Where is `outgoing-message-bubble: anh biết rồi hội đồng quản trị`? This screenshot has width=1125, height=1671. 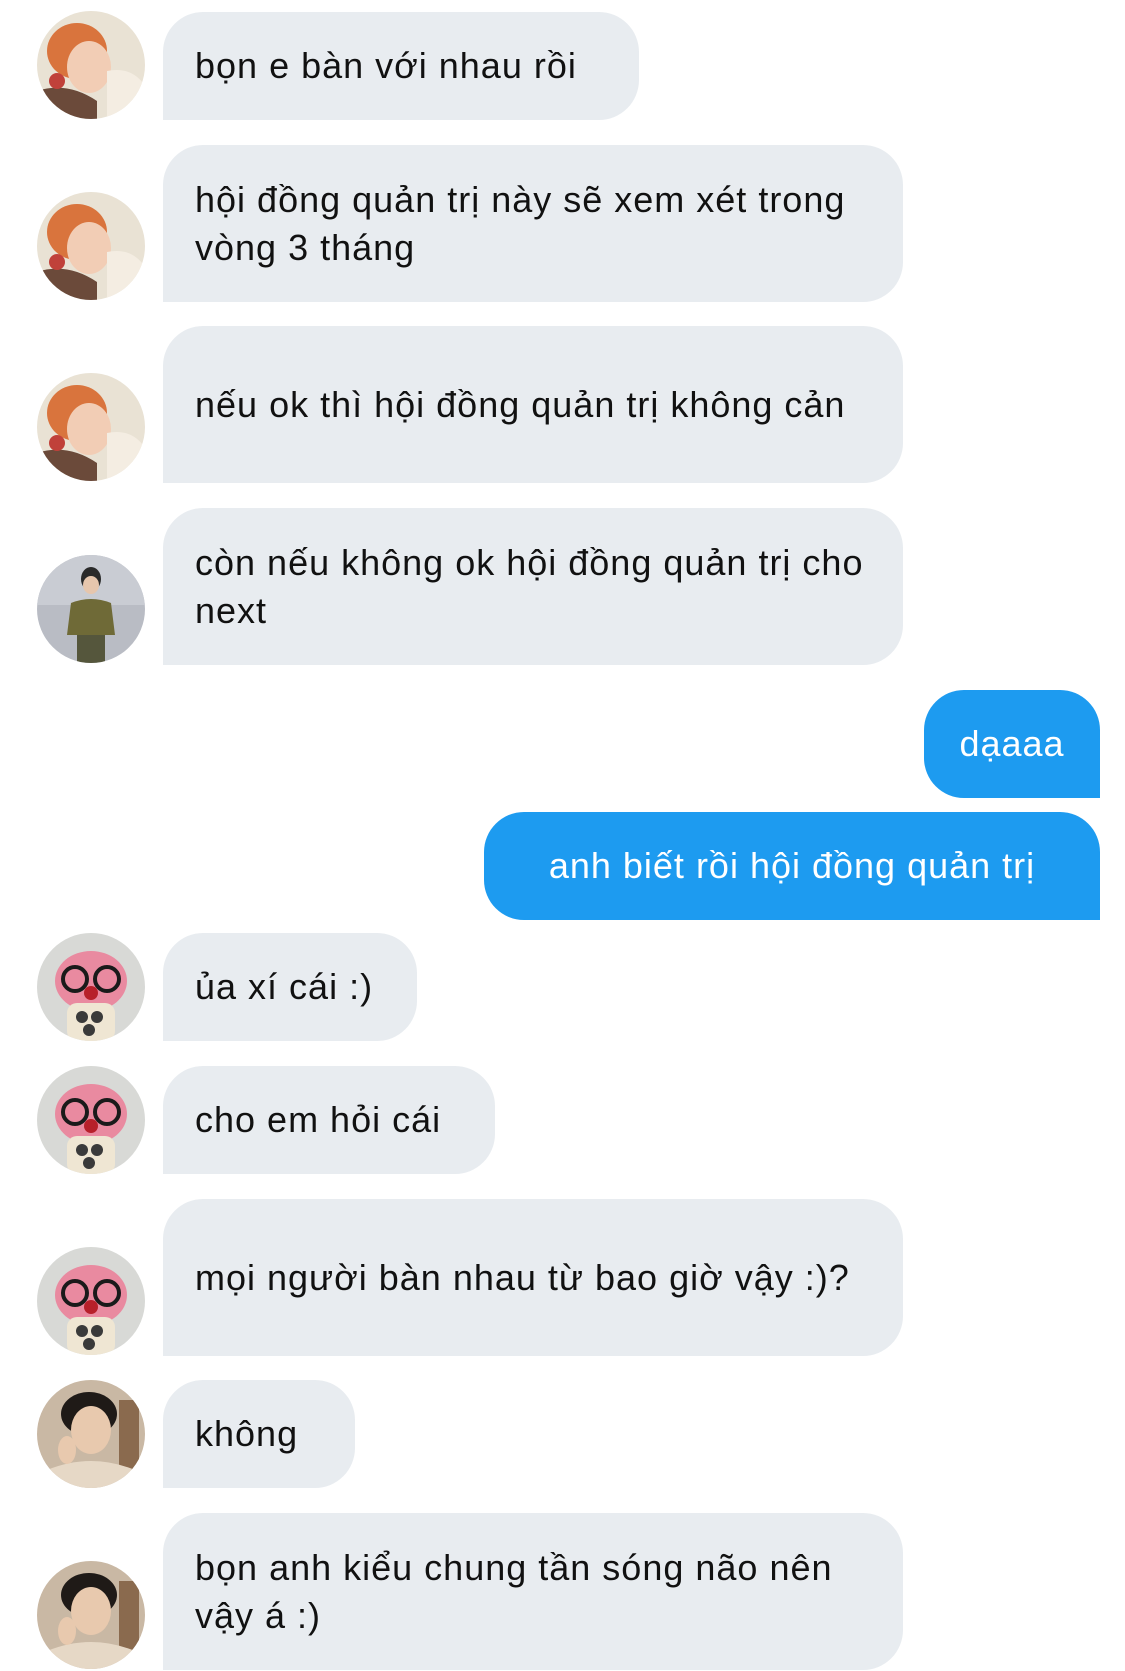
outgoing-message-bubble: anh biết rồi hội đồng quản trị is located at coordinates (792, 866).